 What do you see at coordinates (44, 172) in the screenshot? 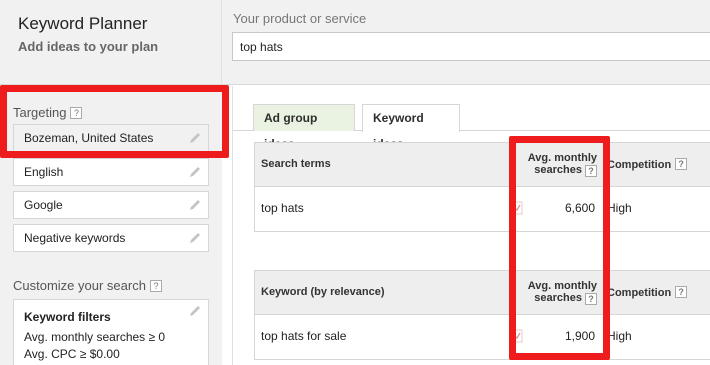
I see `targeting-language-label: English` at bounding box center [44, 172].